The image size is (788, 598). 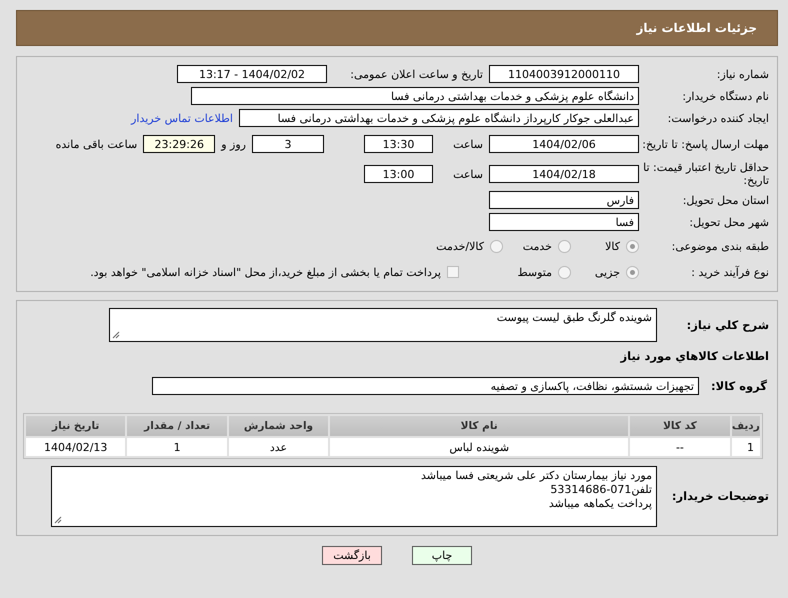 What do you see at coordinates (252, 74) in the screenshot?
I see `announce-date-field: 1404/02/02 - 13:17` at bounding box center [252, 74].